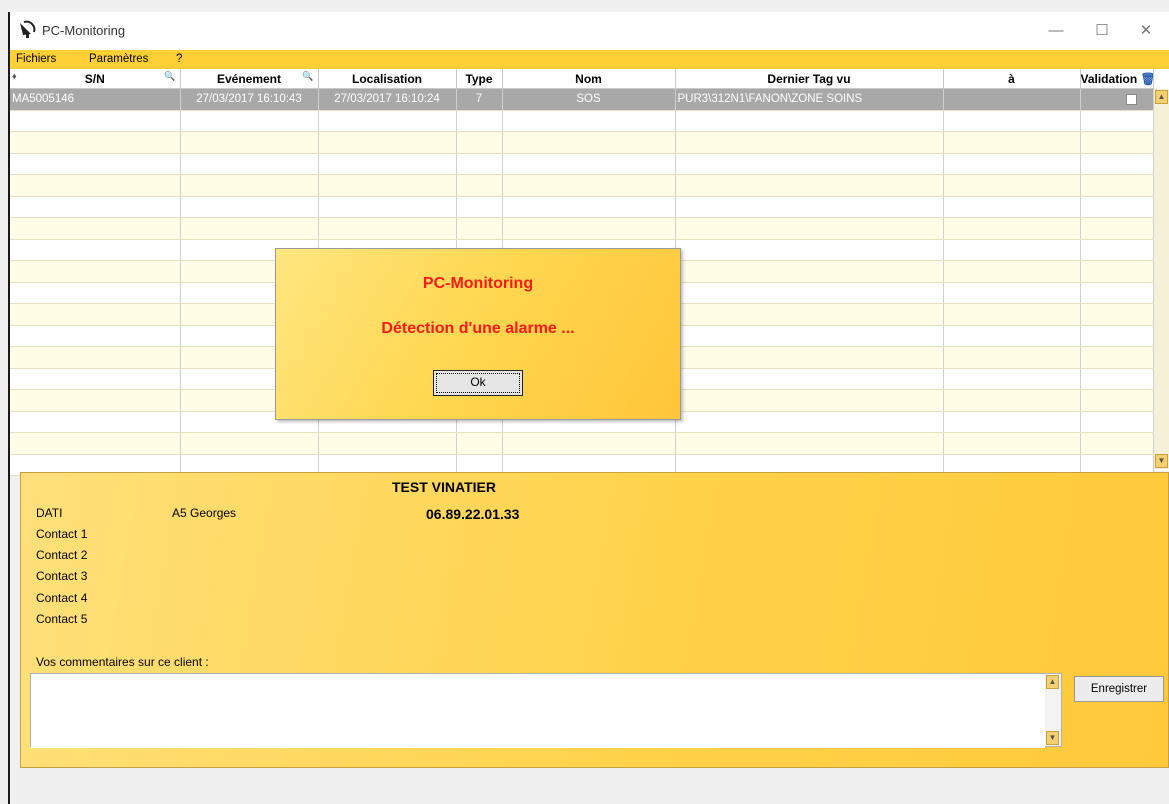  What do you see at coordinates (1053, 710) in the screenshot?
I see `comments-scrollbar: ▲ ▼` at bounding box center [1053, 710].